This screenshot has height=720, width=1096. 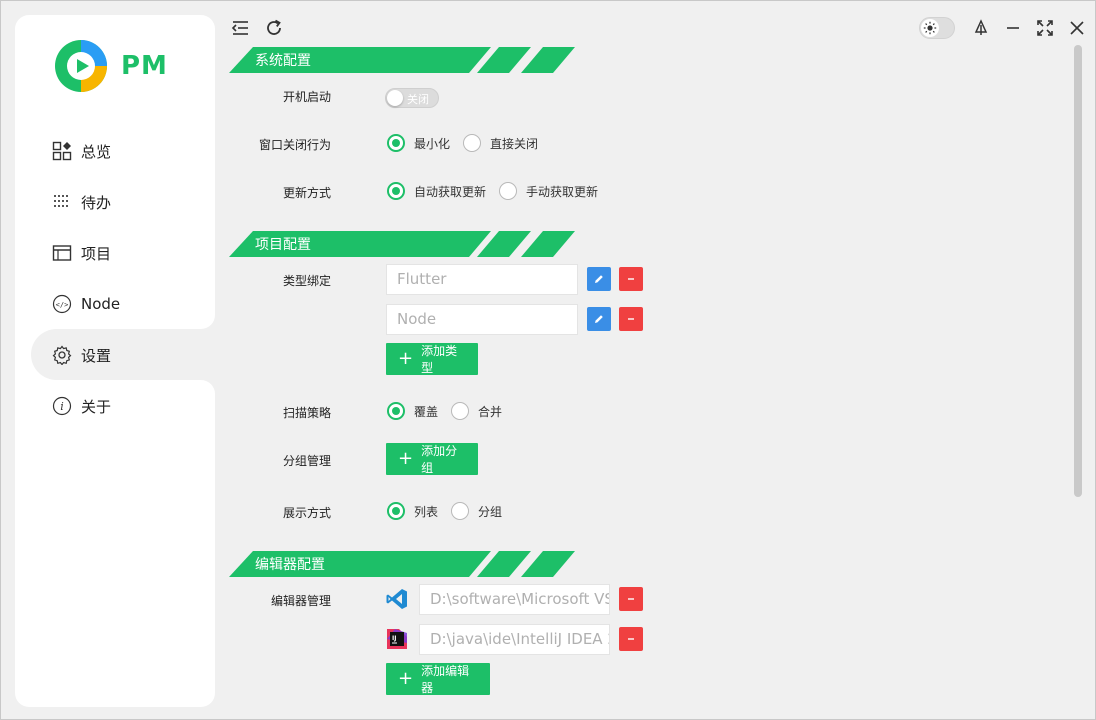 I want to click on todo-grid-icon, so click(x=62, y=202).